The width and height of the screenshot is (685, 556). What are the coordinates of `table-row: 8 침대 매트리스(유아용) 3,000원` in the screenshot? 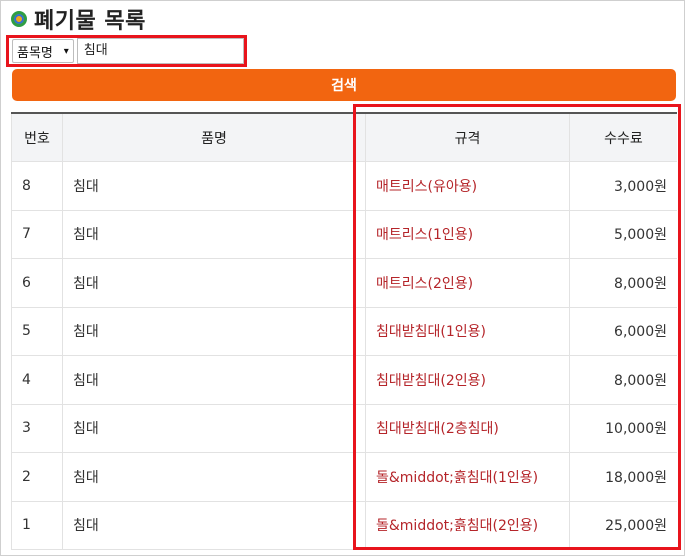 It's located at (344, 186).